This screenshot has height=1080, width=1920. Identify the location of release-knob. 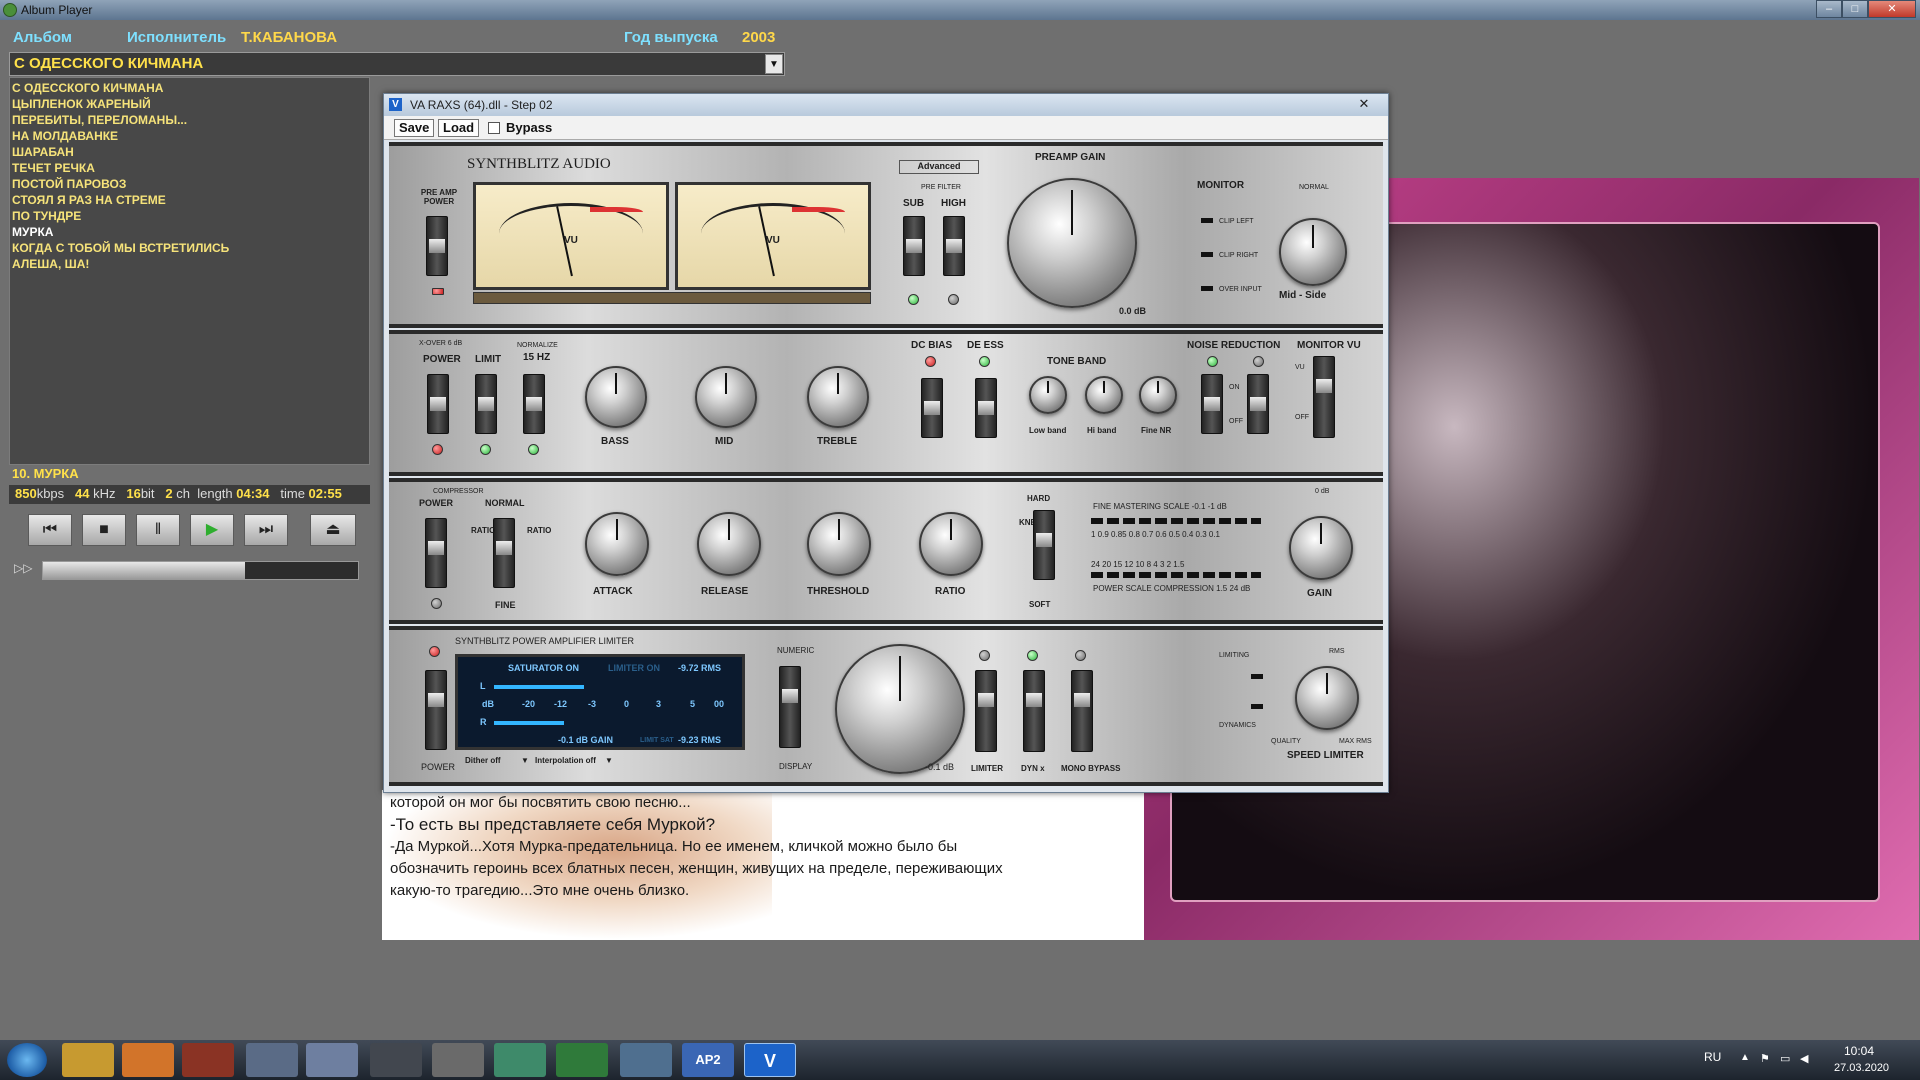
(729, 544).